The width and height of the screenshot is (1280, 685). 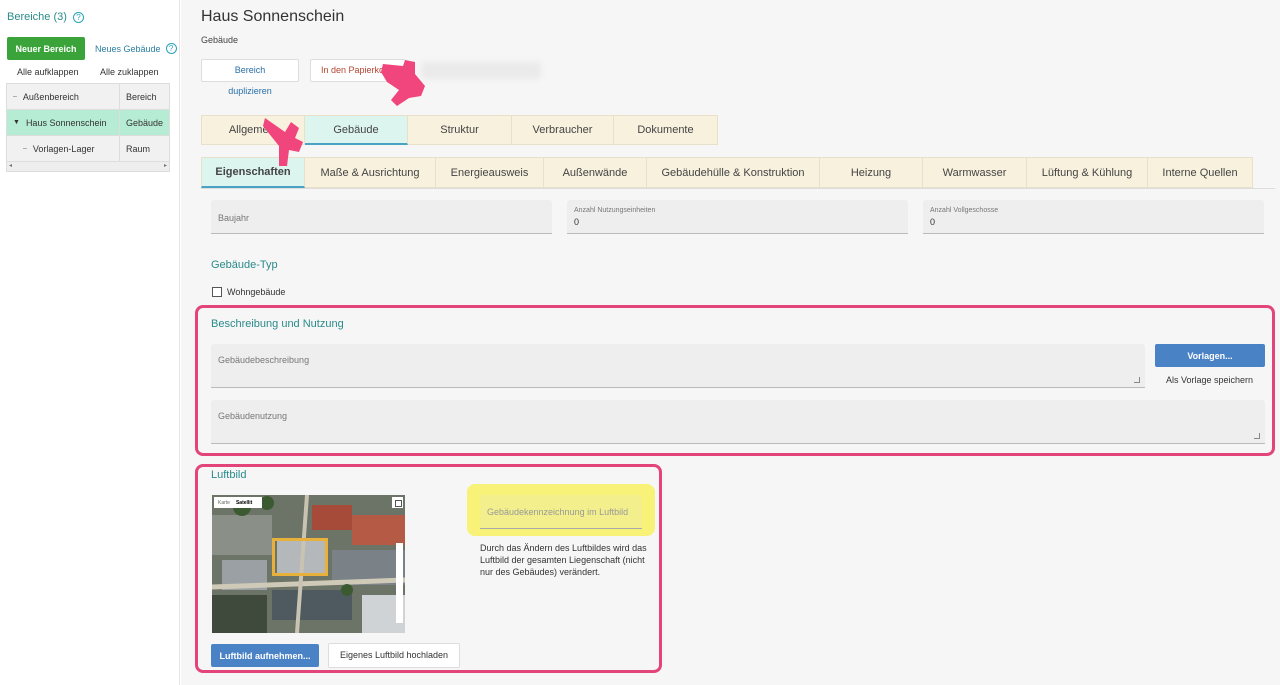 What do you see at coordinates (975, 172) in the screenshot?
I see `subtab-warmwasser: Warmwasser` at bounding box center [975, 172].